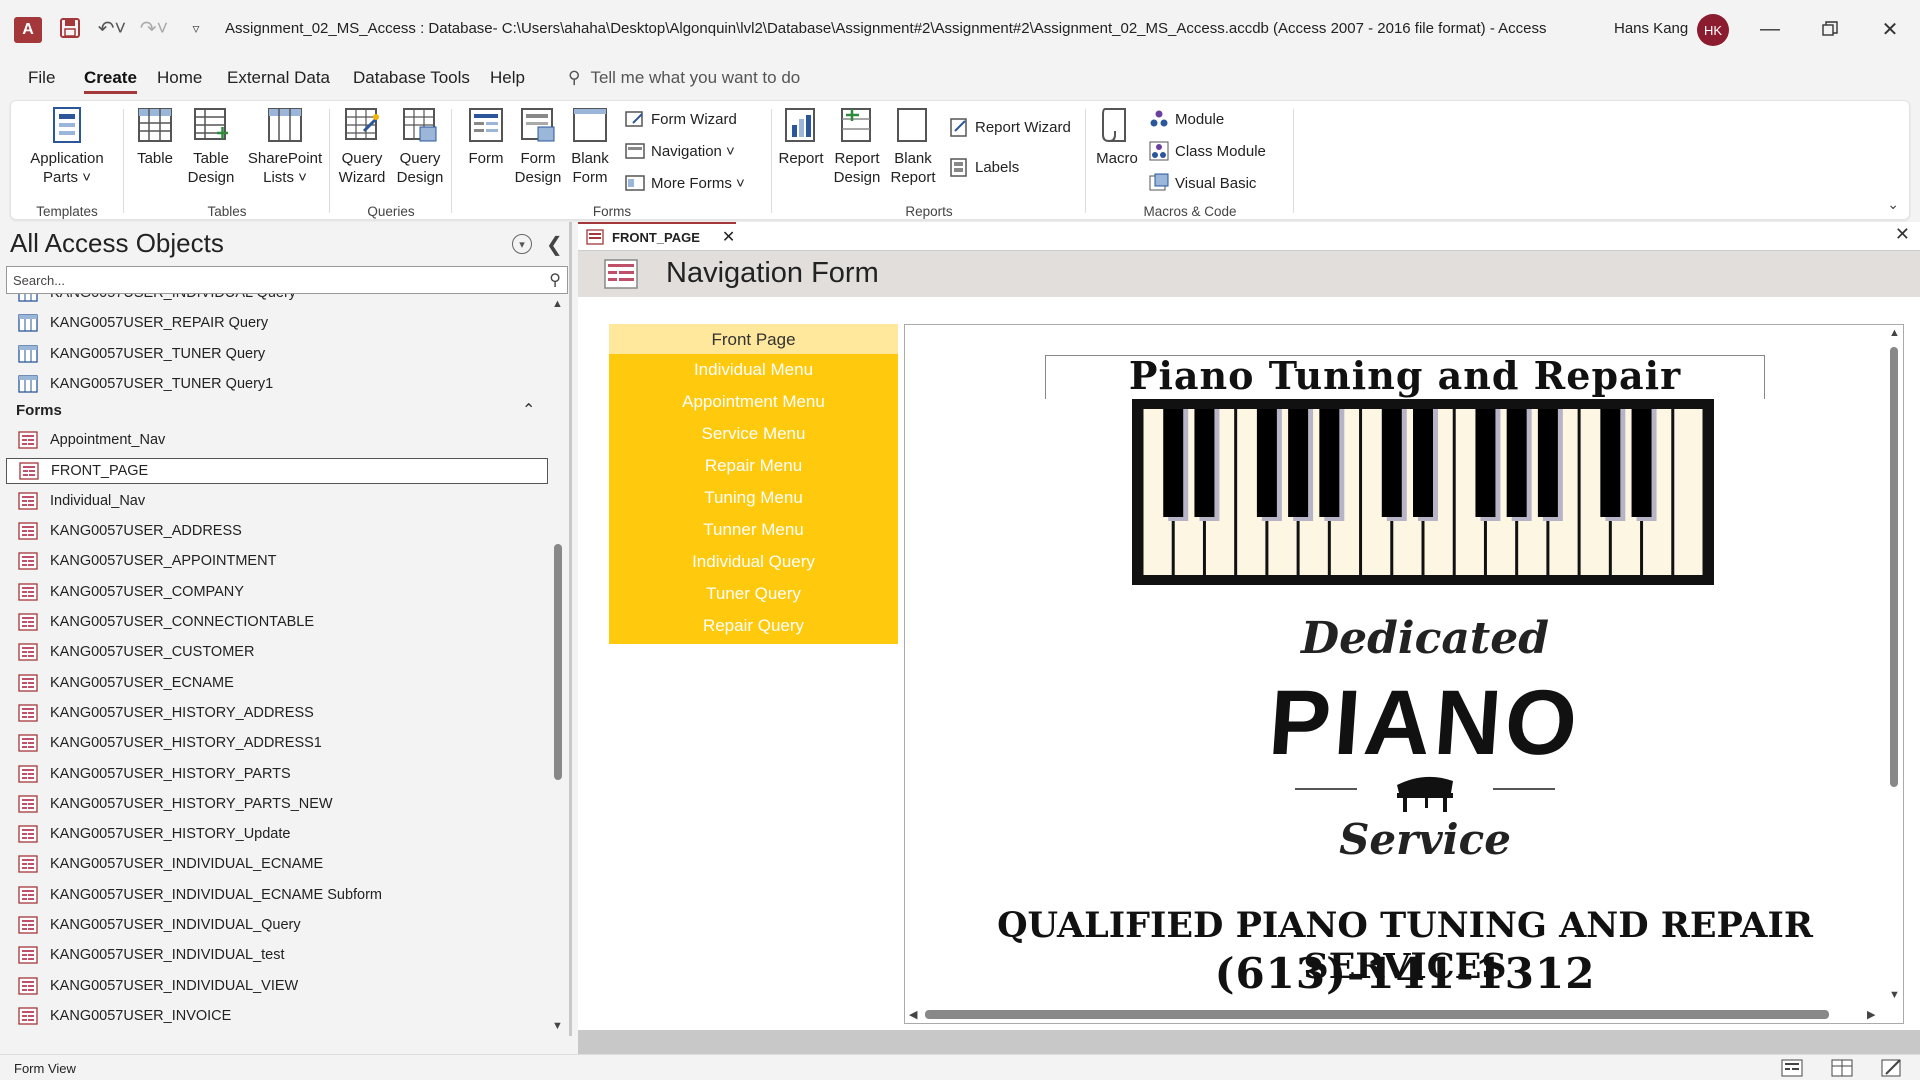 The width and height of the screenshot is (1920, 1080). What do you see at coordinates (200, 895) in the screenshot?
I see `nav-form-item: KANG0057USER_INDIVIDUAL_ECNAME Subform` at bounding box center [200, 895].